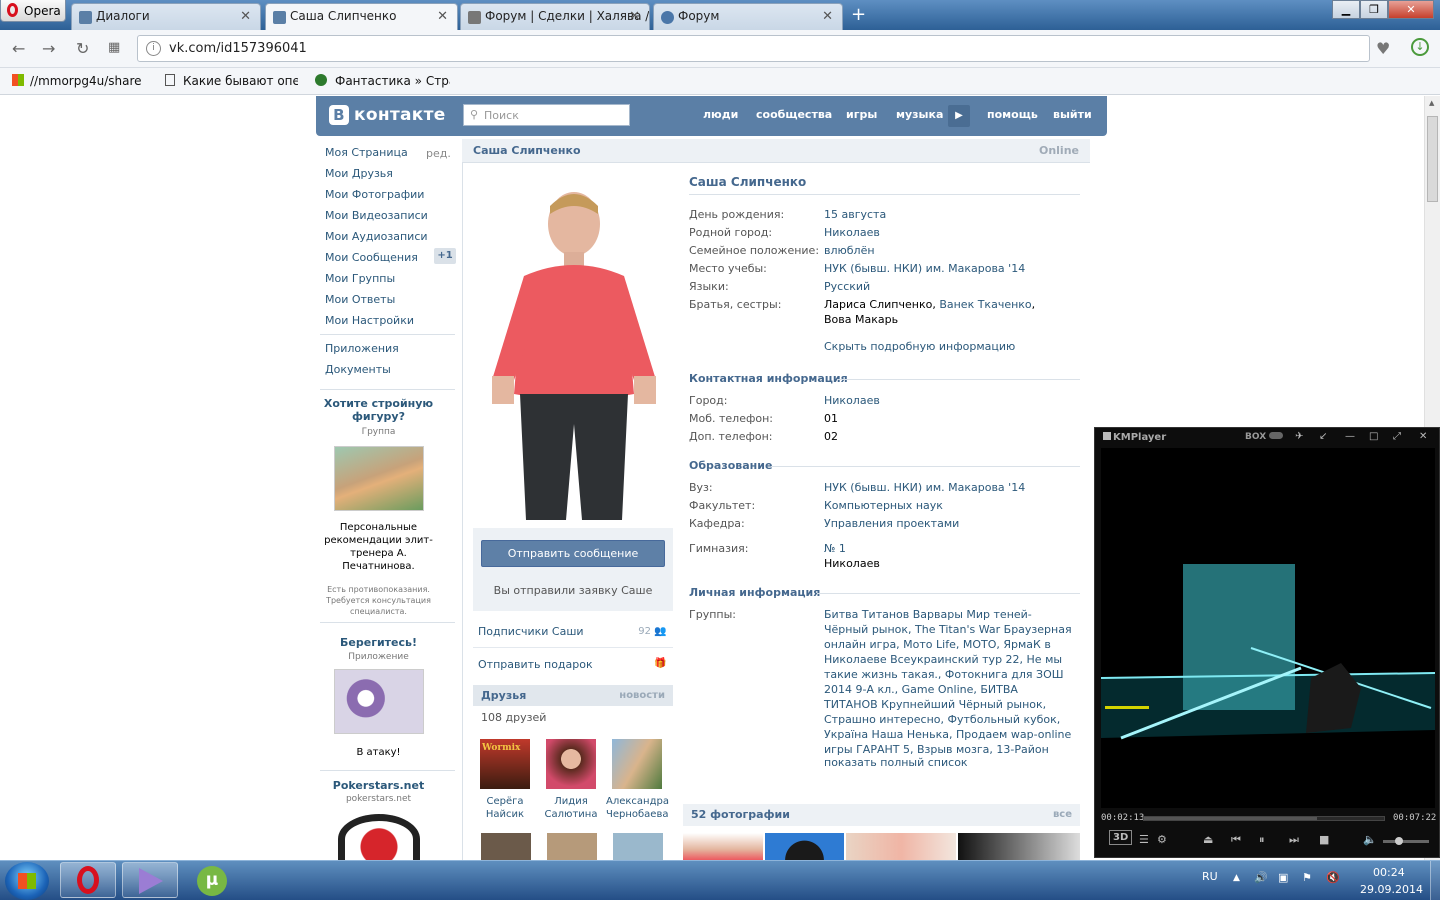 This screenshot has height=900, width=1440. What do you see at coordinates (358, 369) in the screenshot?
I see `menu-documents: Документы` at bounding box center [358, 369].